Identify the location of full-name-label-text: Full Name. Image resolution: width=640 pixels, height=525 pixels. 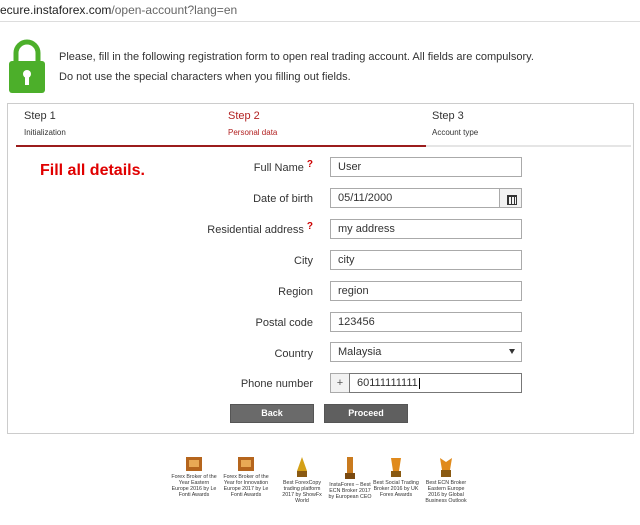
(278, 168).